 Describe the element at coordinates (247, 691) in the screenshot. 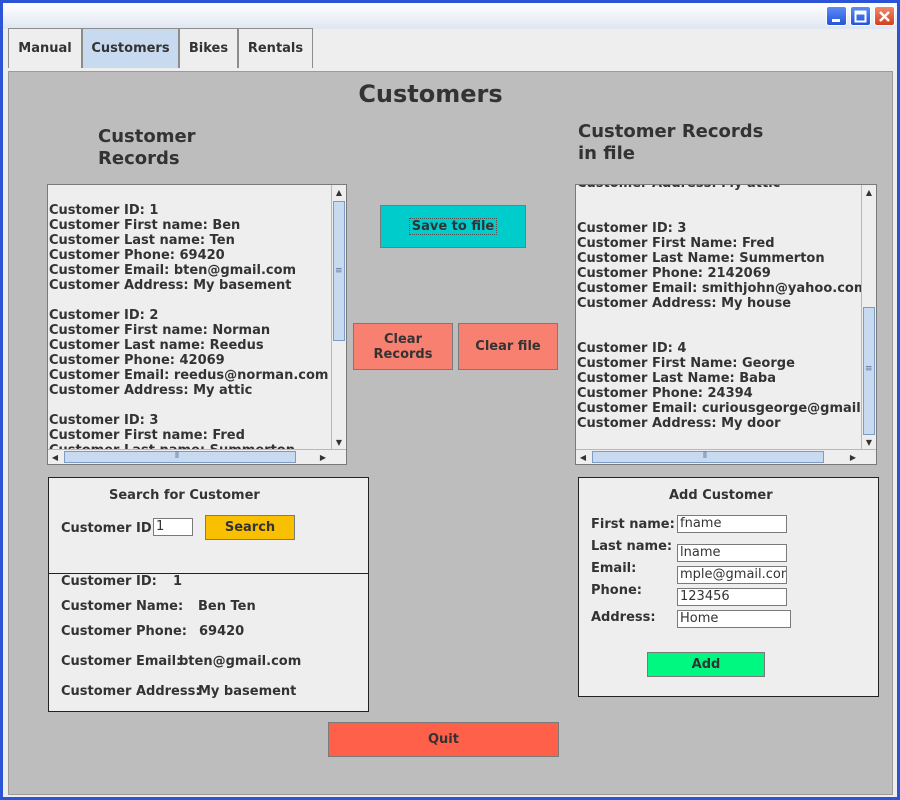

I see `result-address-value: My basement` at that location.